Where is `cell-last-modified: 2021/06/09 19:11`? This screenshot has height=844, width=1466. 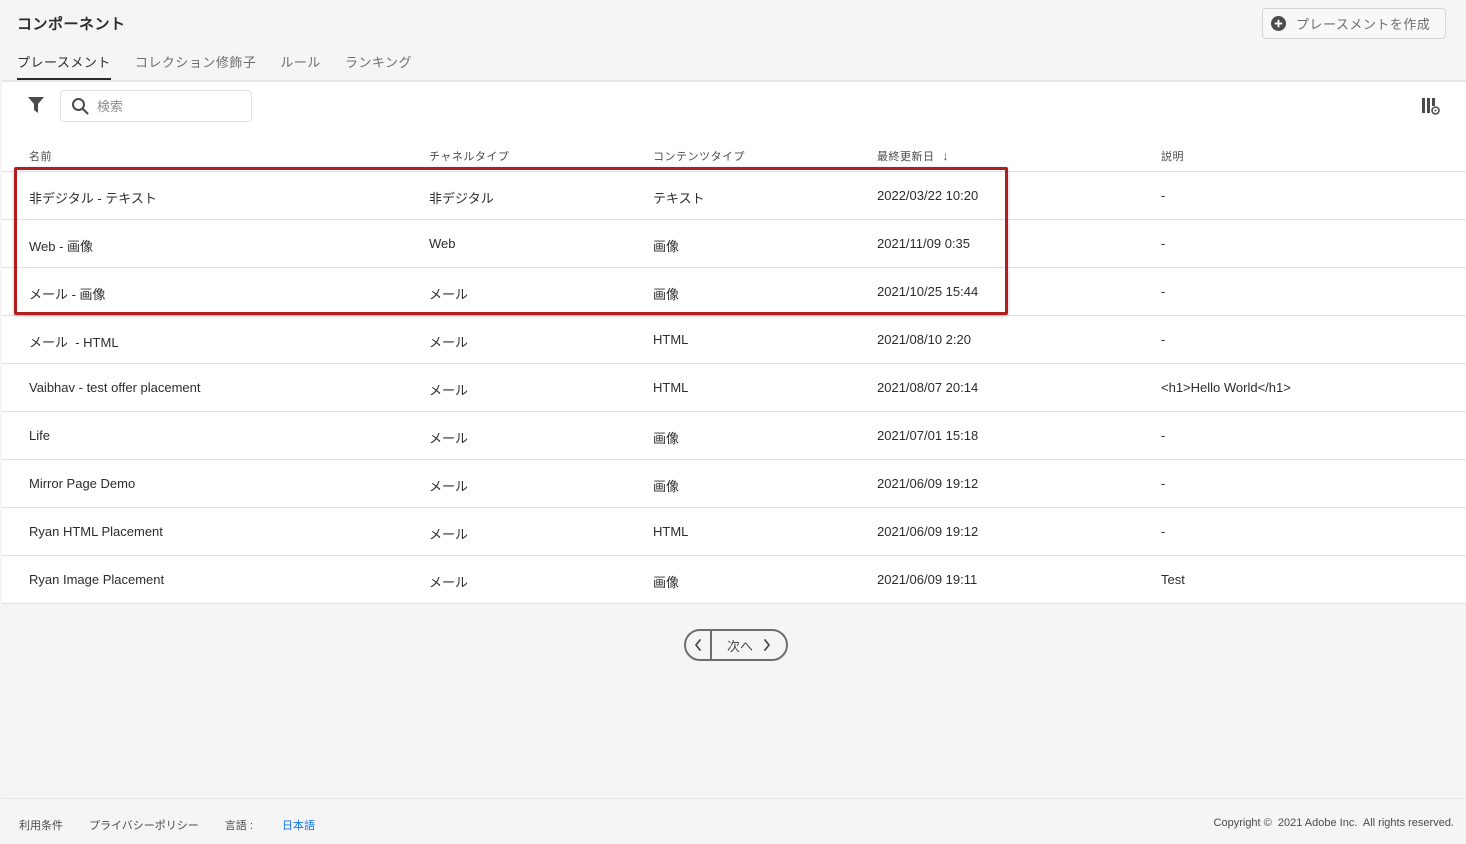
cell-last-modified: 2021/06/09 19:11 is located at coordinates (927, 579).